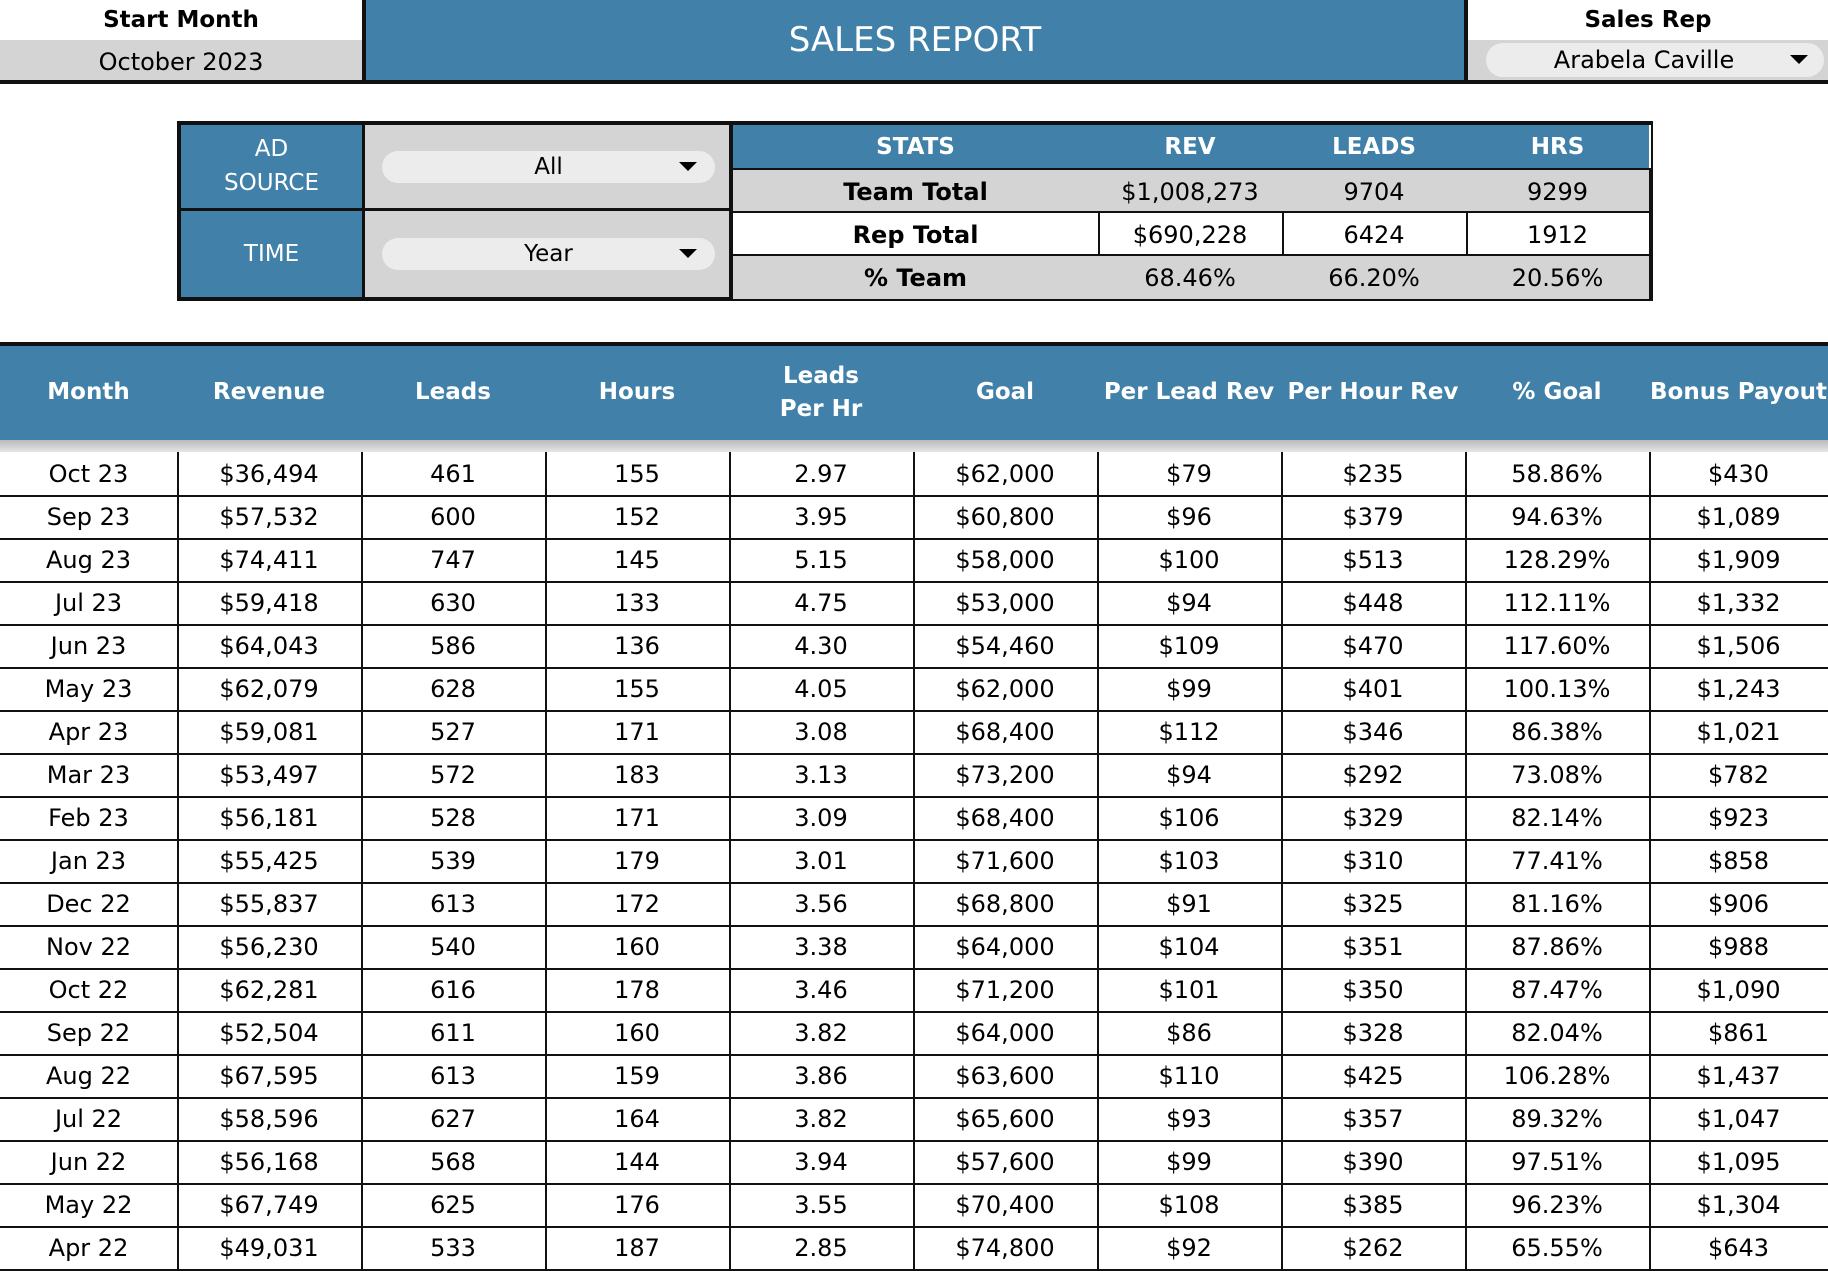 The width and height of the screenshot is (1828, 1271). What do you see at coordinates (1558, 731) in the screenshot?
I see `table-cell: 86.38%` at bounding box center [1558, 731].